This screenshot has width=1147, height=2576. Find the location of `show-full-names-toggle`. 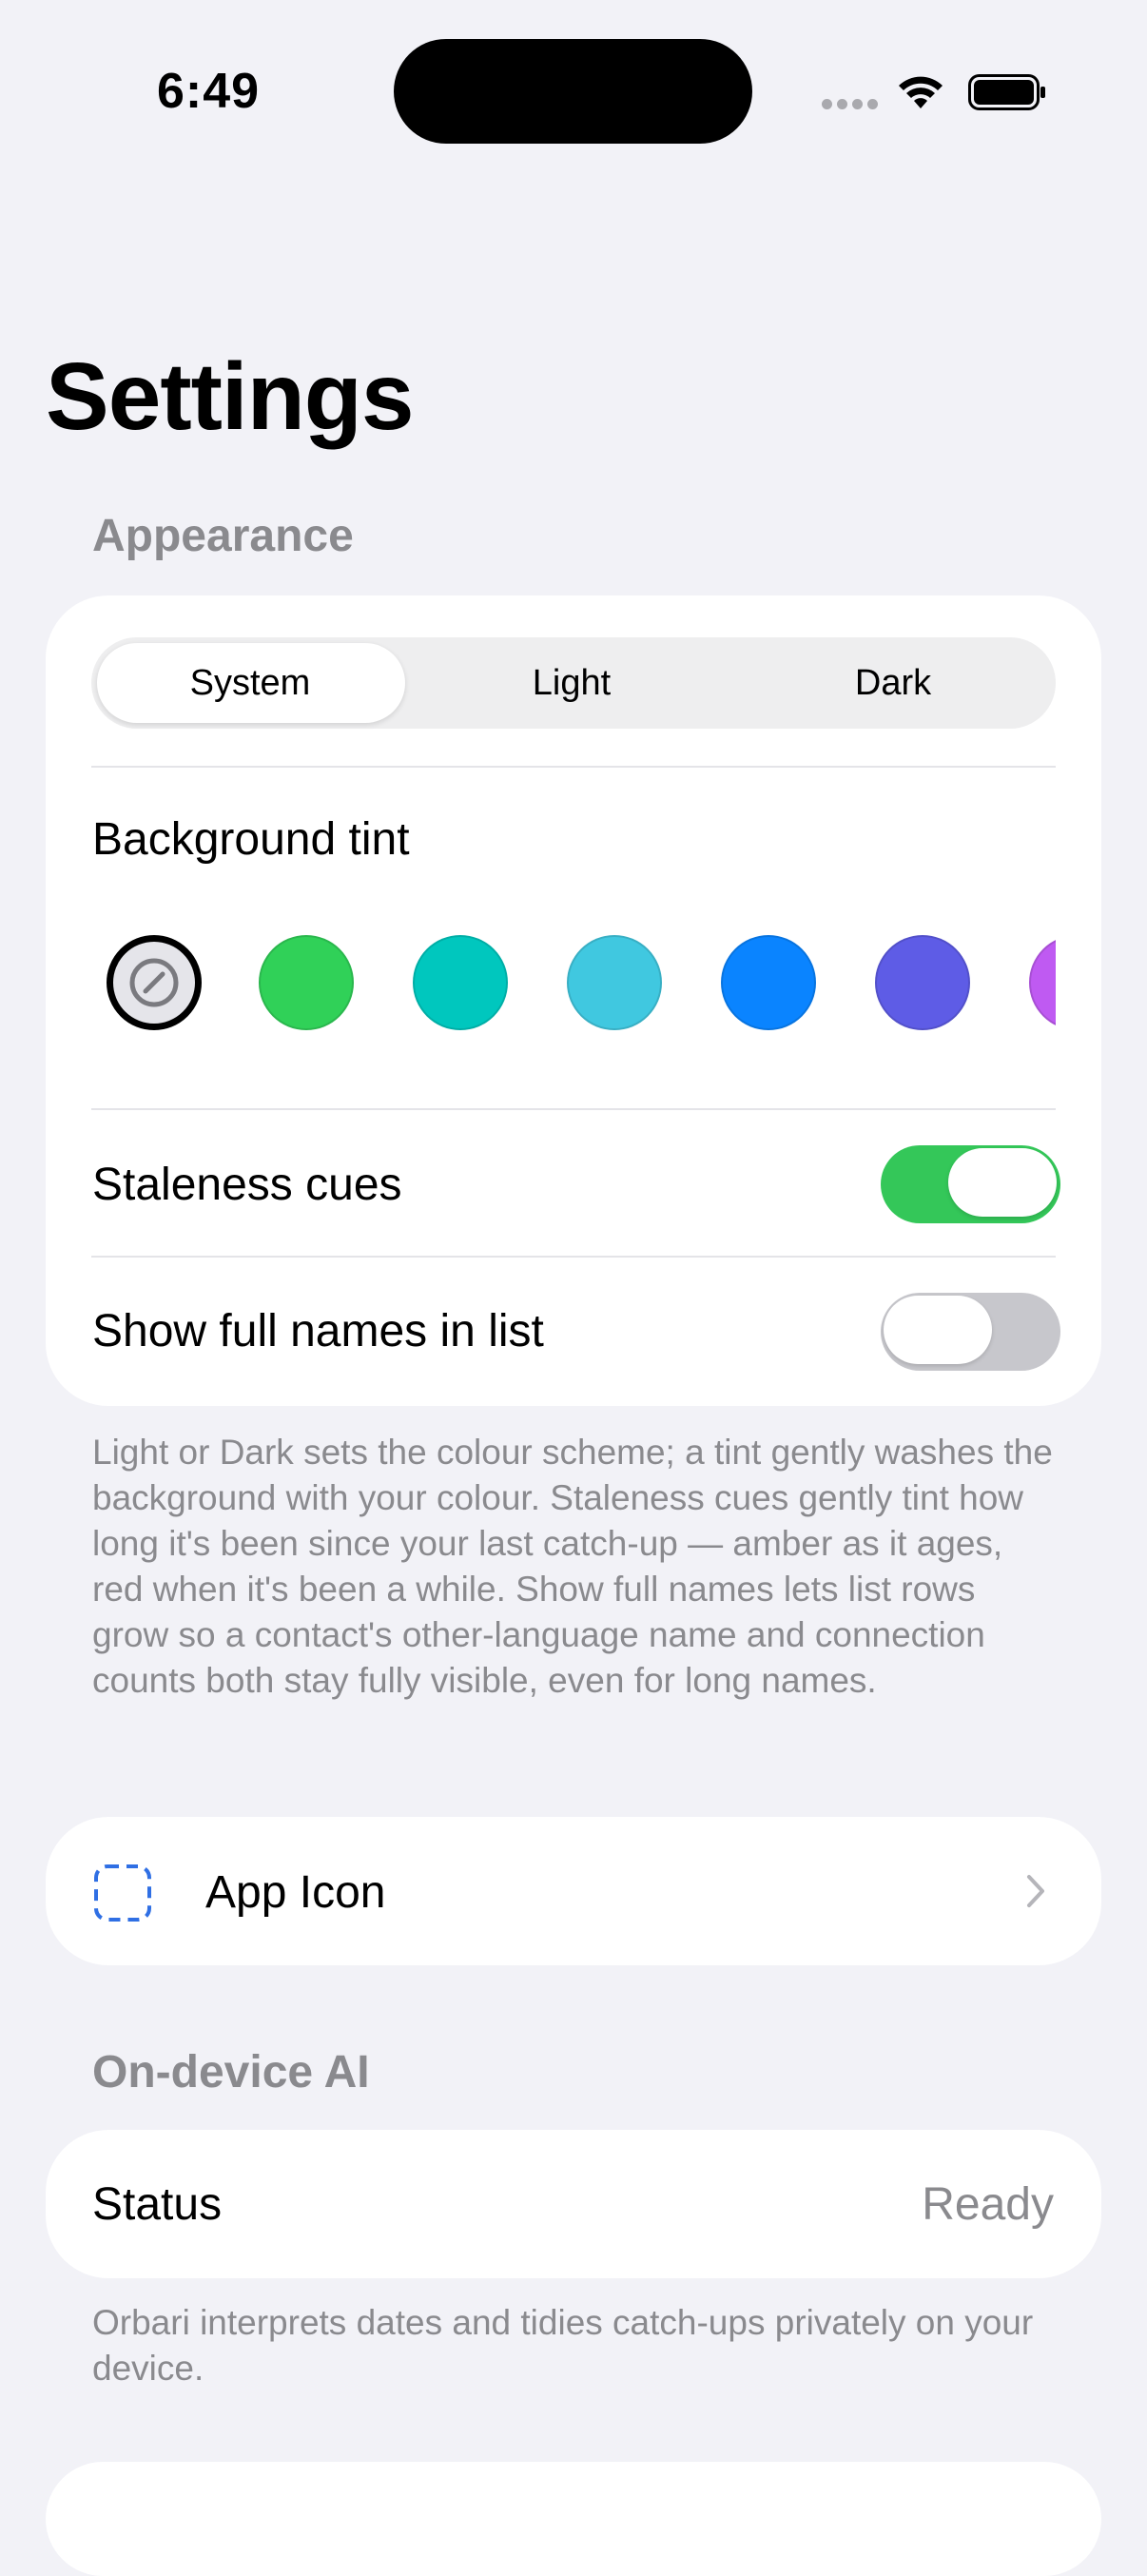

show-full-names-toggle is located at coordinates (970, 1332).